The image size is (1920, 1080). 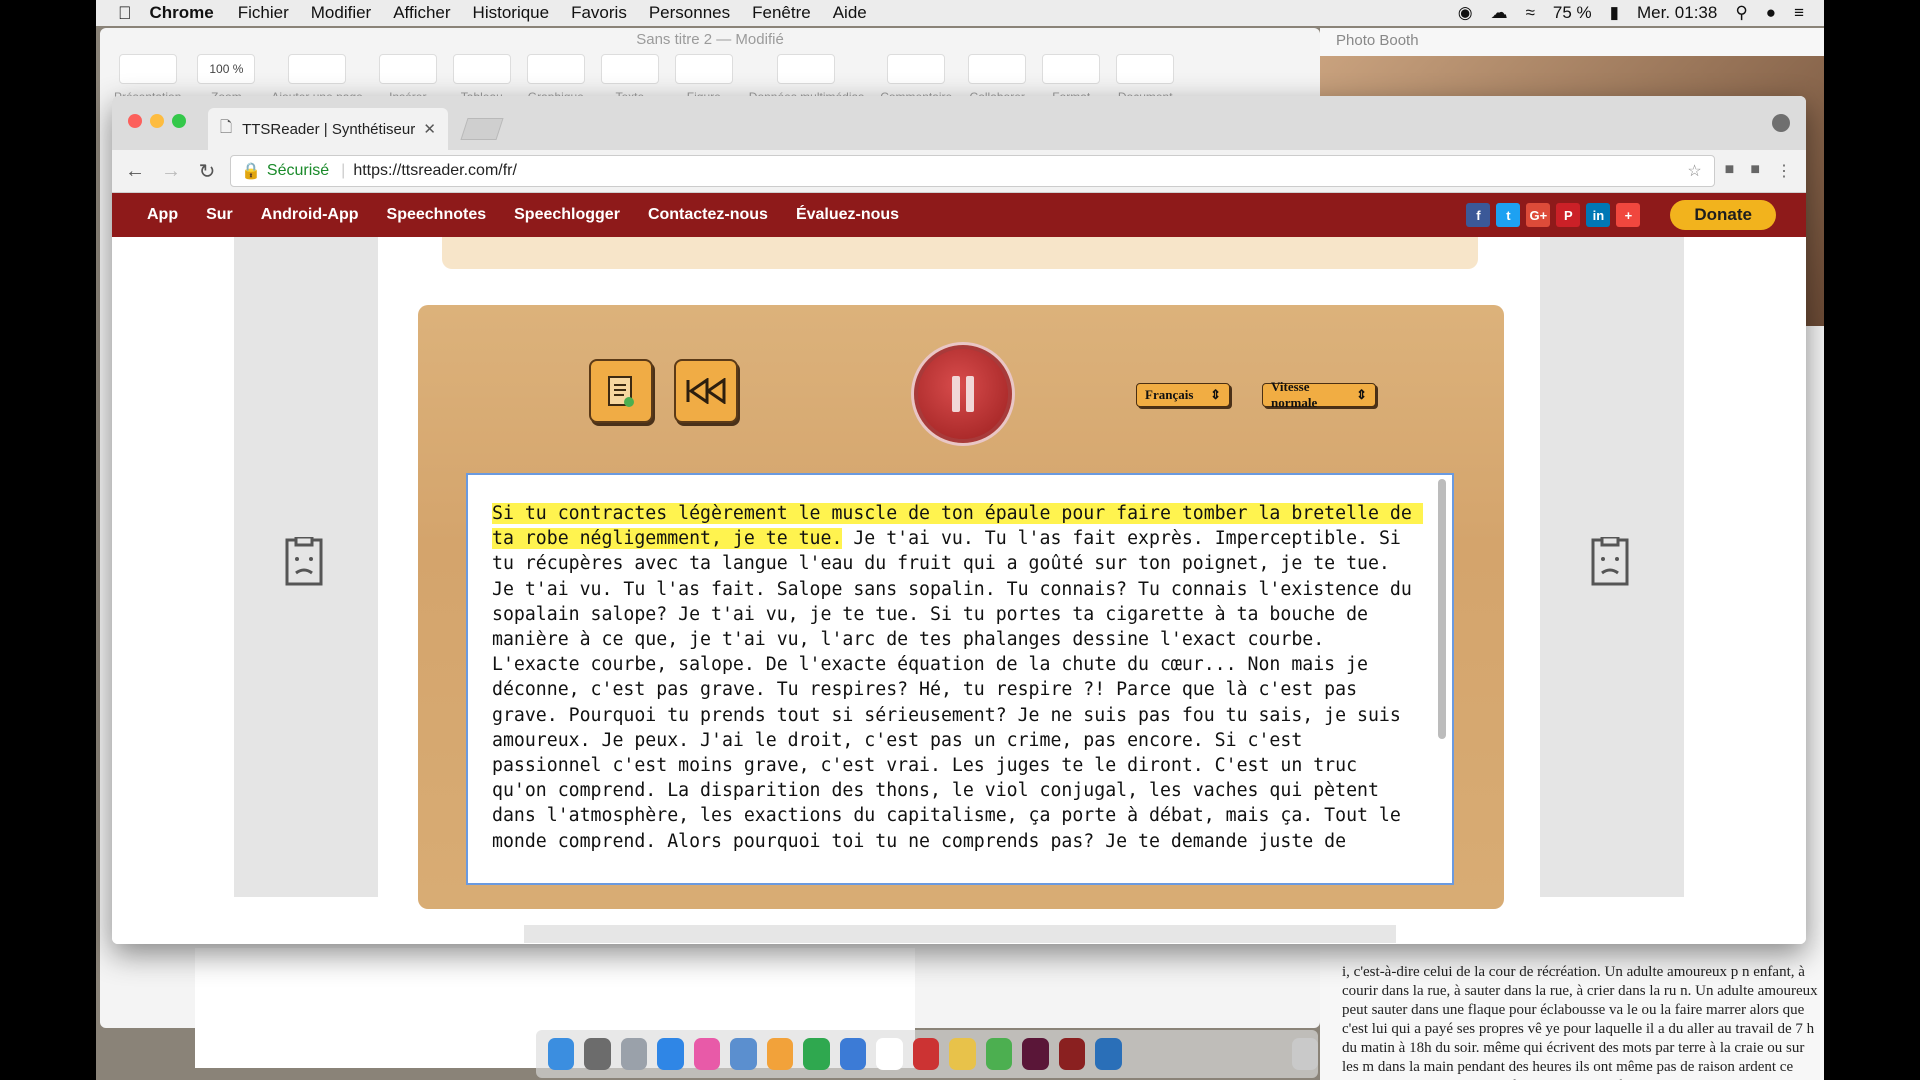 I want to click on menu-fenetre: Fenêtre, so click(x=781, y=13).